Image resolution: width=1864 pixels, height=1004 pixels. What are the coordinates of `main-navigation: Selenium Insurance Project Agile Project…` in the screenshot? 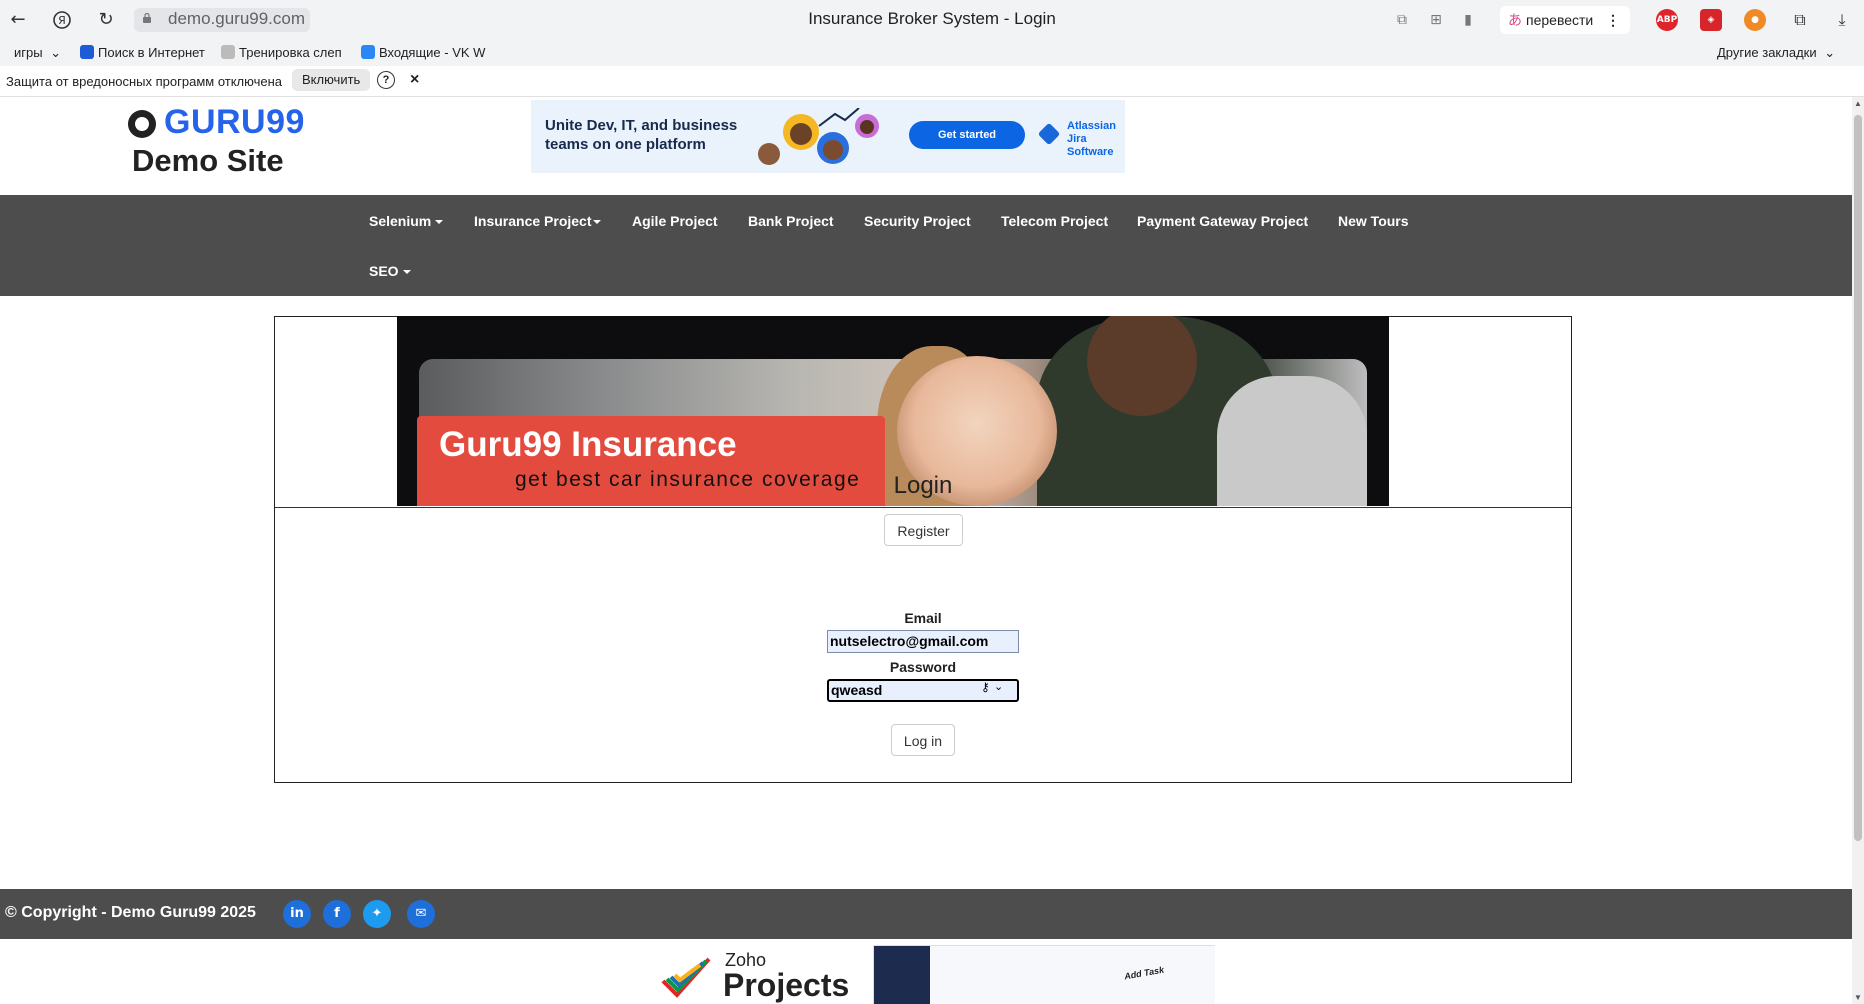 It's located at (926, 245).